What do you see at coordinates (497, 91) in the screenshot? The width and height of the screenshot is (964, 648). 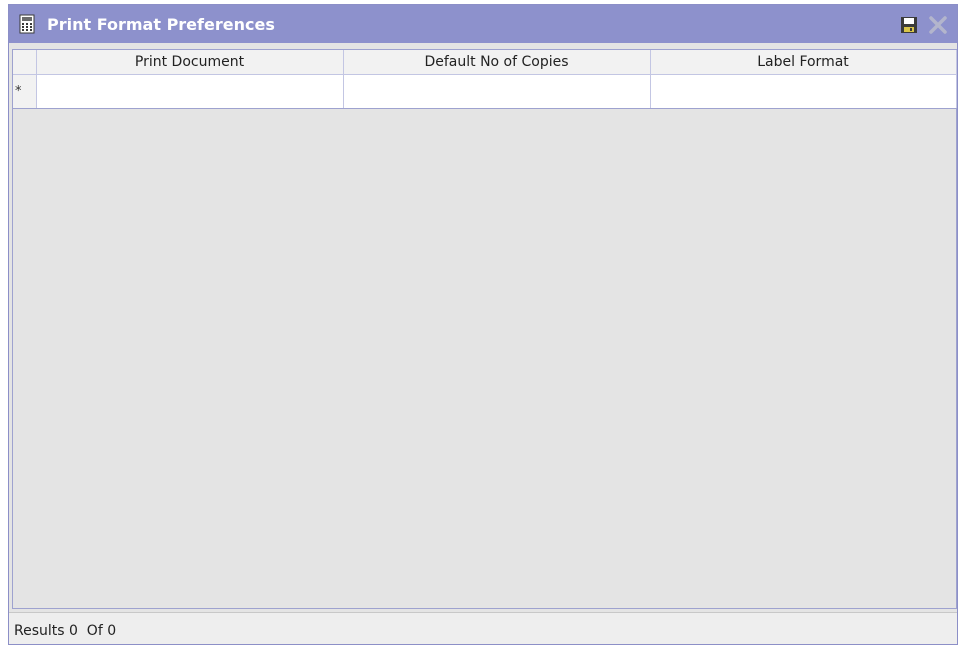 I see `default-no-of-copies-cell` at bounding box center [497, 91].